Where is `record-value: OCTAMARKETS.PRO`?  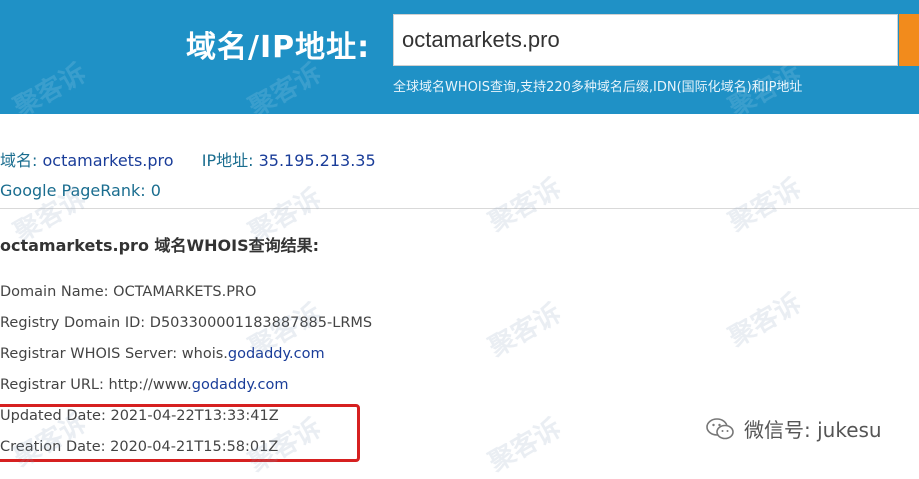
record-value: OCTAMARKETS.PRO is located at coordinates (185, 292).